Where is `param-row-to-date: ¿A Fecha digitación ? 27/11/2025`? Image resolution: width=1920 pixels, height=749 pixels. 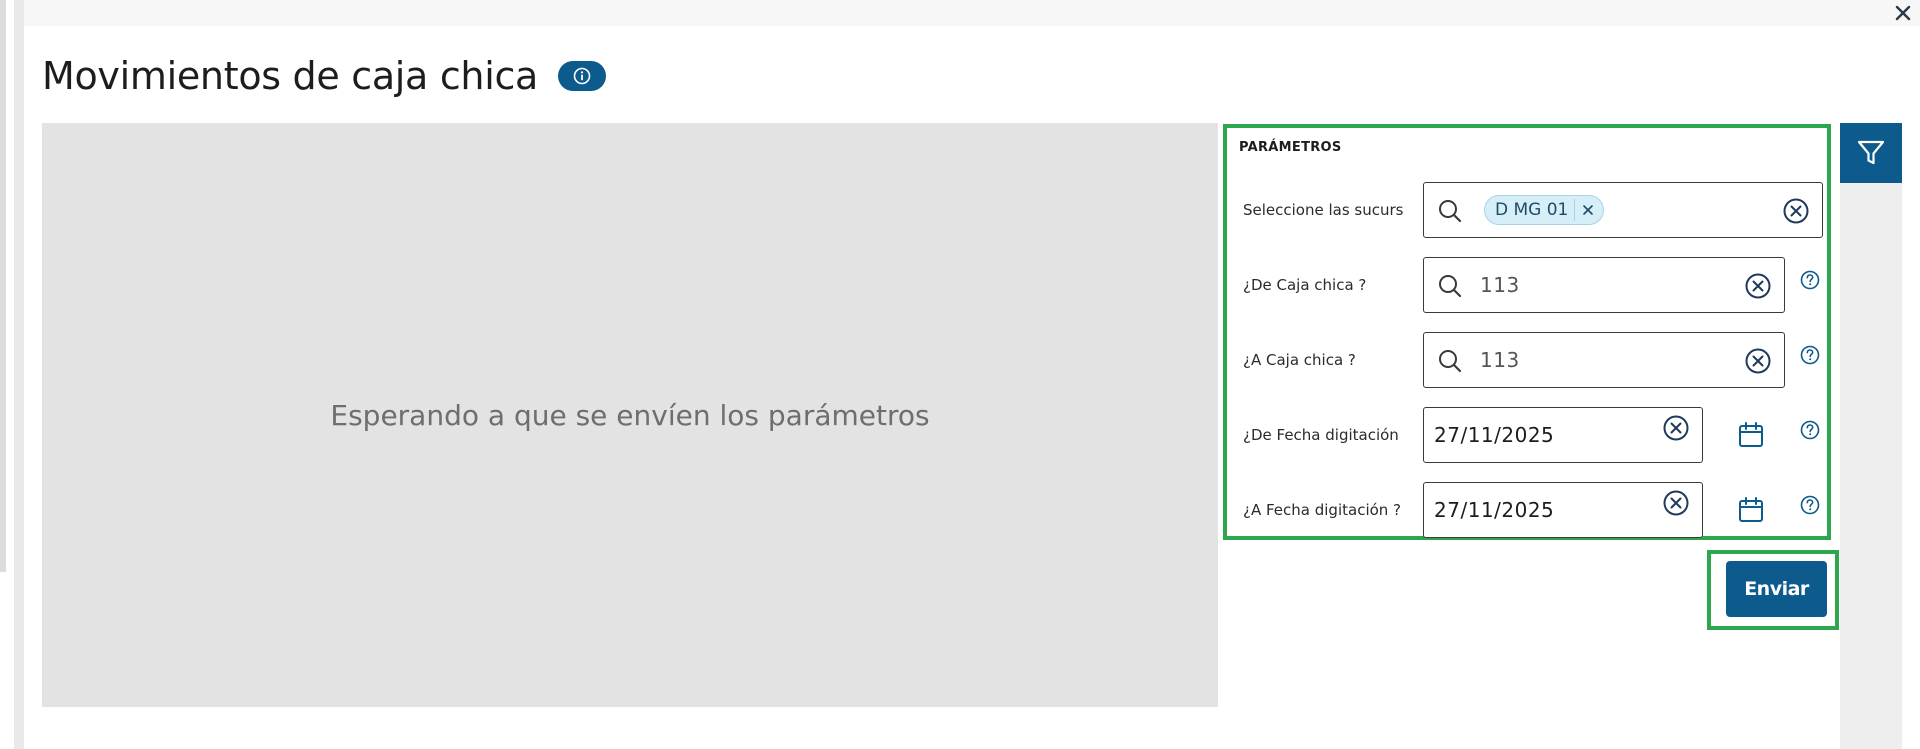 param-row-to-date: ¿A Fecha digitación ? 27/11/2025 is located at coordinates (1527, 510).